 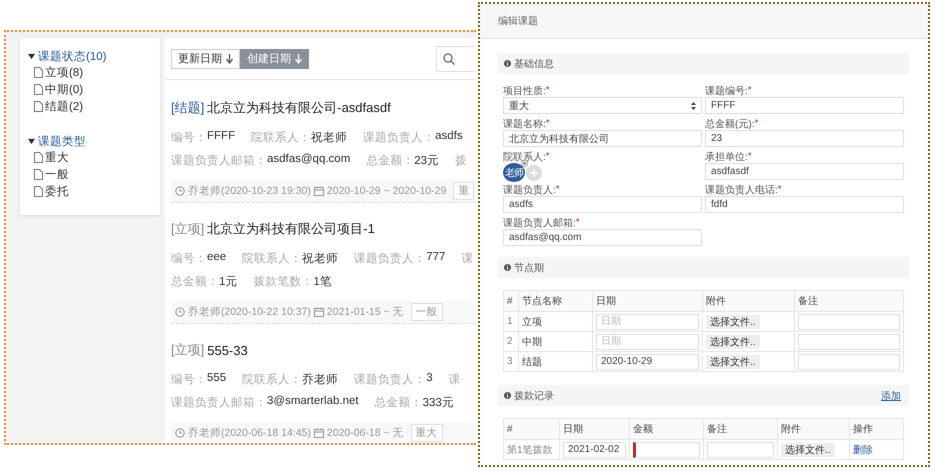 I want to click on filter-item: 一般, so click(x=48, y=174).